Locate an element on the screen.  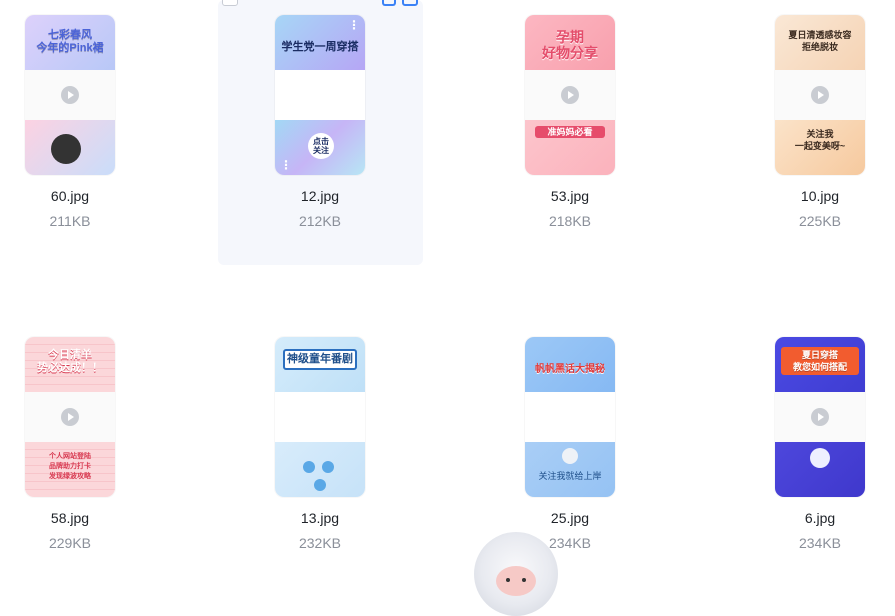
file-thumbnail: 今日清单 势必达成！！ 个人网站登陆 品牌助力打卡 发现绿波攻略 is located at coordinates (70, 417).